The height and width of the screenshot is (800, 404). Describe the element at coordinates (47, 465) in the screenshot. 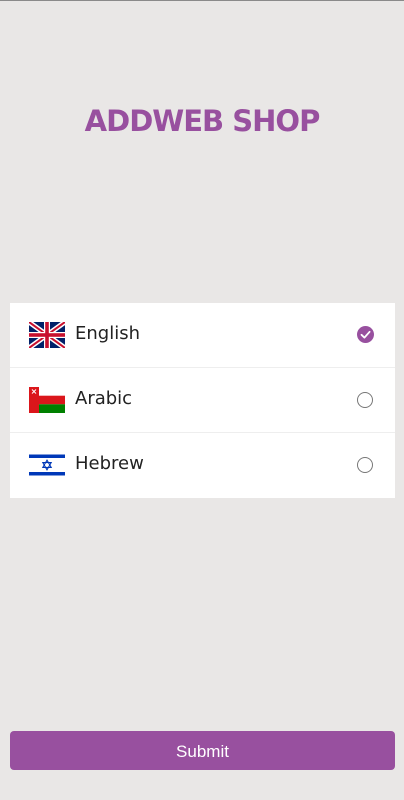

I see `israel-flag-icon` at that location.